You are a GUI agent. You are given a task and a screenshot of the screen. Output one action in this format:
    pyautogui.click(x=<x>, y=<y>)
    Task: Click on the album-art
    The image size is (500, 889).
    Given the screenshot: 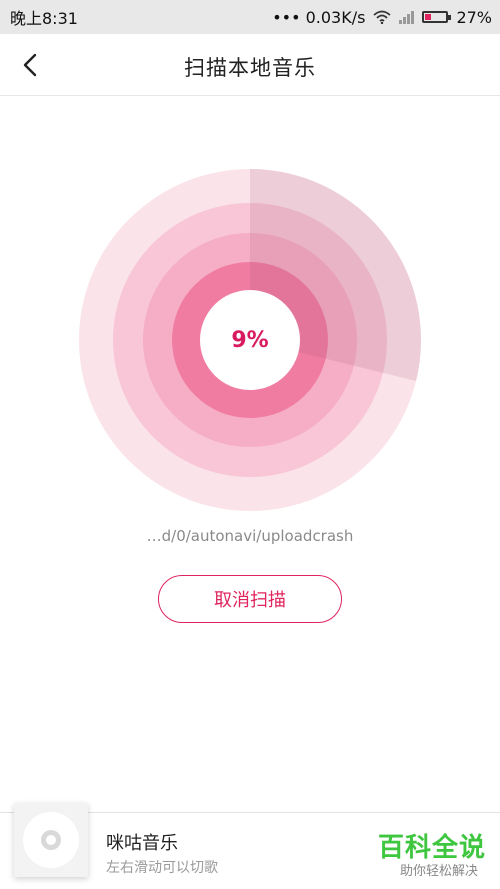 What is the action you would take?
    pyautogui.click(x=51, y=840)
    